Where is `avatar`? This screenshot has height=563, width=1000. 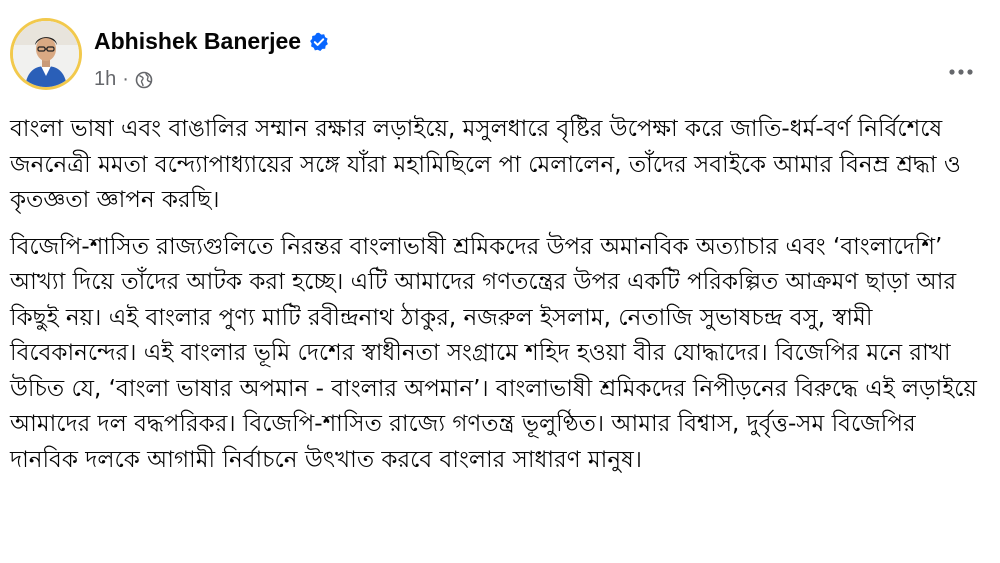 avatar is located at coordinates (46, 54).